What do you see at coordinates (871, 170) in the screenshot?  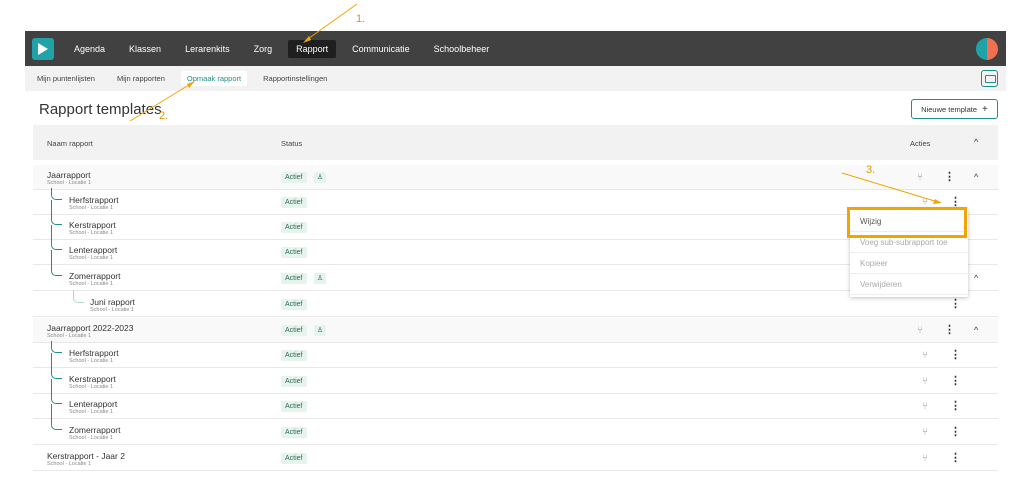 I see `annotation-label-3: 3.` at bounding box center [871, 170].